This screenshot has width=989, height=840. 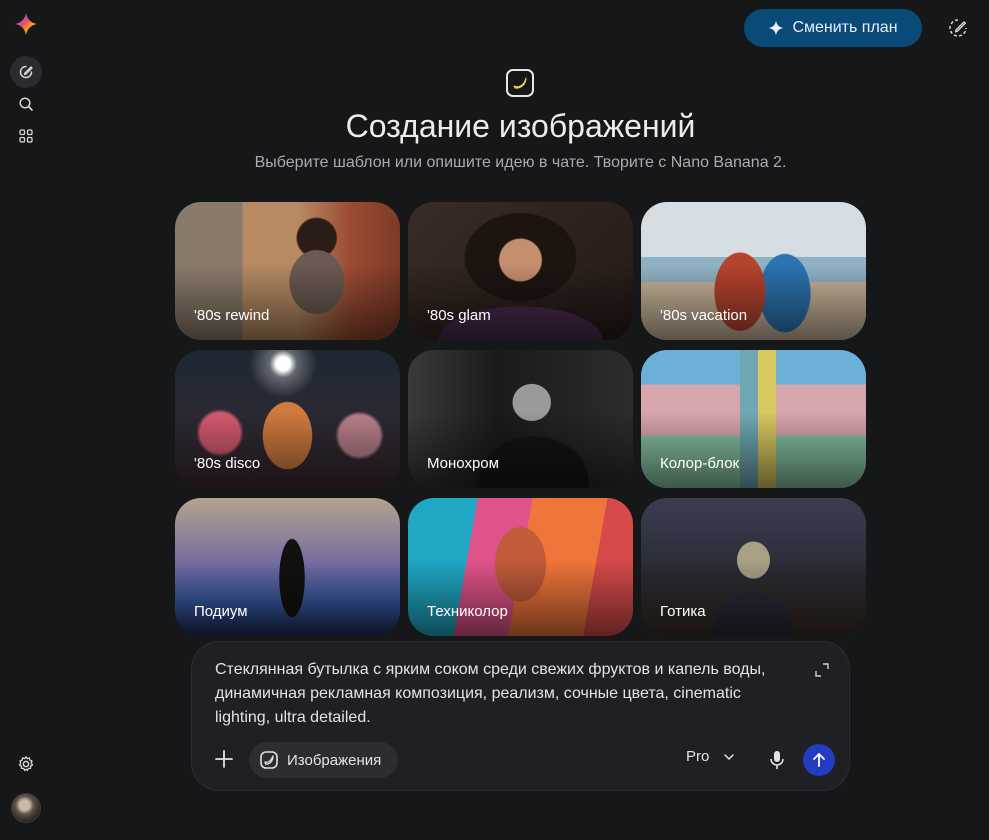 I want to click on avatar, so click(x=26, y=808).